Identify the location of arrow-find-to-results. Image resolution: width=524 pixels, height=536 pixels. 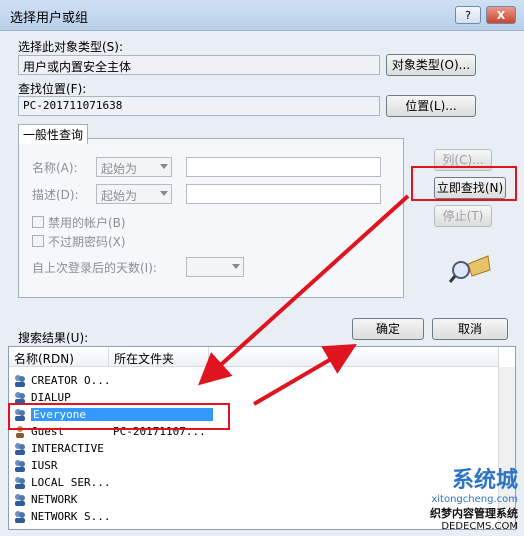
(304, 290).